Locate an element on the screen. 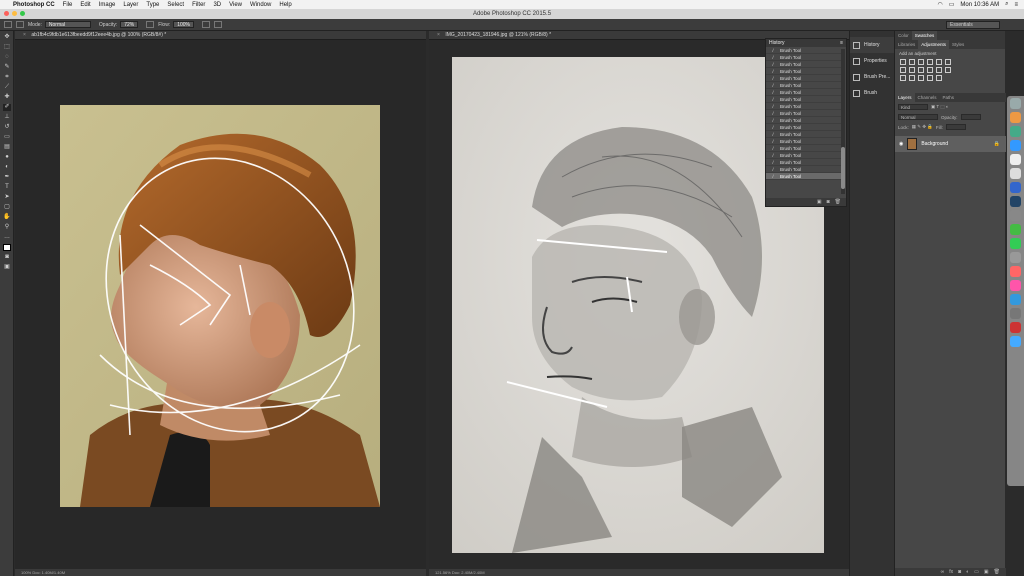 Image resolution: width=1024 pixels, height=576 pixels. trash-icon: 🗑 is located at coordinates (997, 572).